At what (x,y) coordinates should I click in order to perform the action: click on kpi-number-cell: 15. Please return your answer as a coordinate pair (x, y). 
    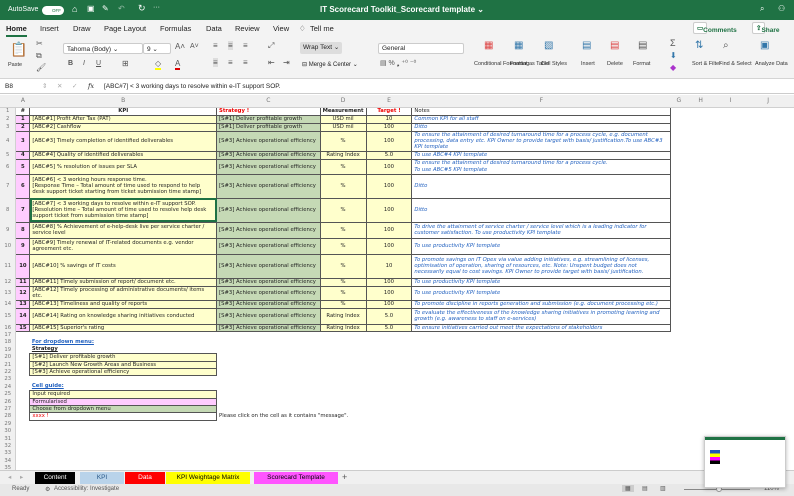
    Looking at the image, I should click on (23, 327).